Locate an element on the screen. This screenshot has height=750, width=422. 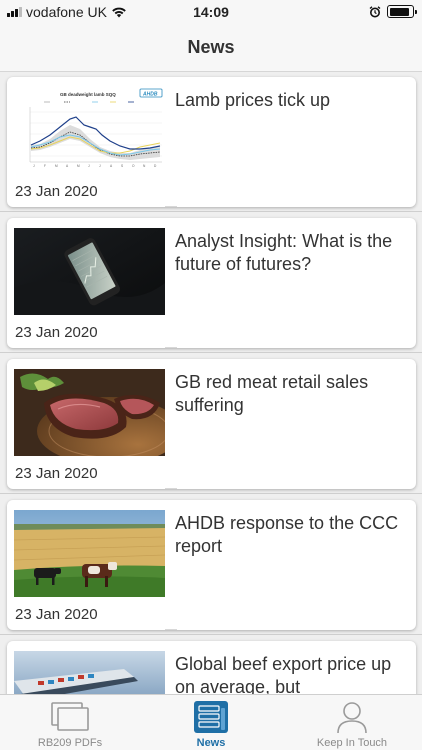
status-bar: vodafone UK 14:09 is located at coordinates (211, 12).